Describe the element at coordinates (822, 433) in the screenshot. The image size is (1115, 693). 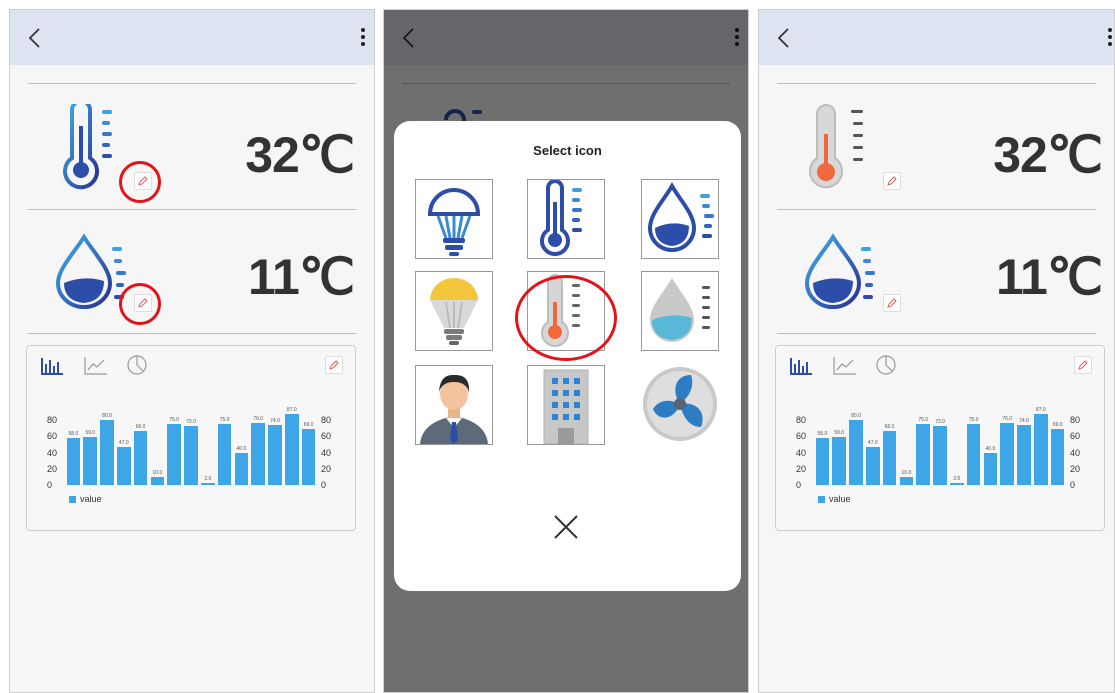
I see `bar-value-label: 58.0` at that location.